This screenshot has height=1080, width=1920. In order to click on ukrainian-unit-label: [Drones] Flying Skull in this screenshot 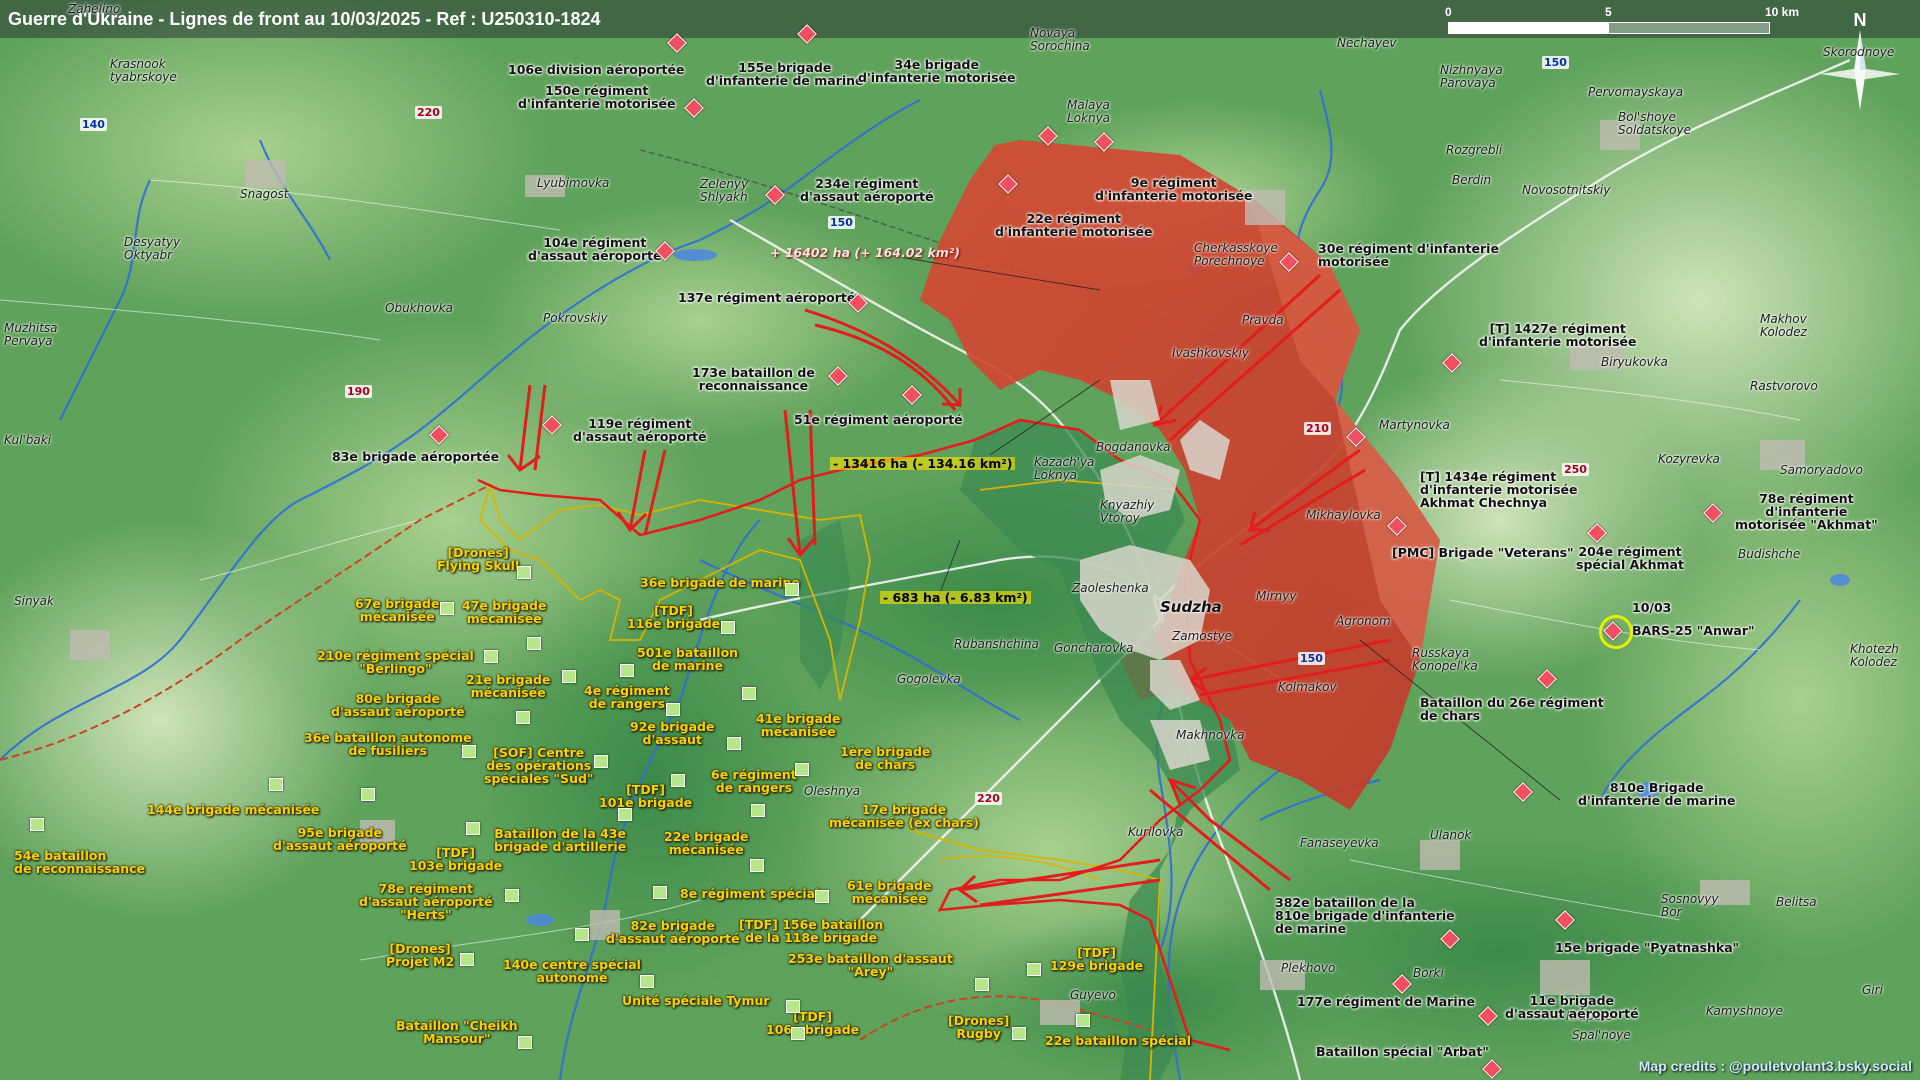, I will do `click(478, 559)`.